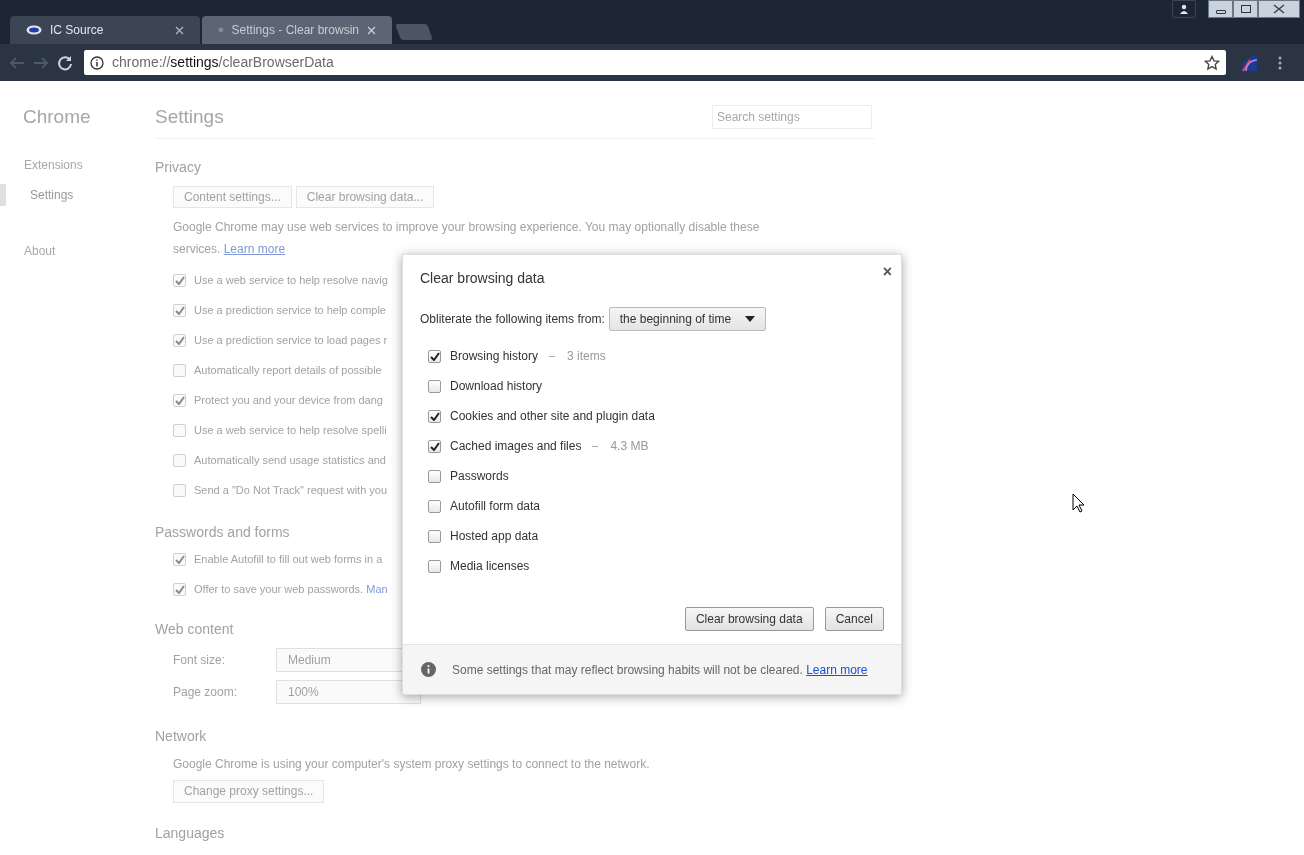 This screenshot has height=855, width=1304. Describe the element at coordinates (792, 117) in the screenshot. I see `search-field: Search settings` at that location.